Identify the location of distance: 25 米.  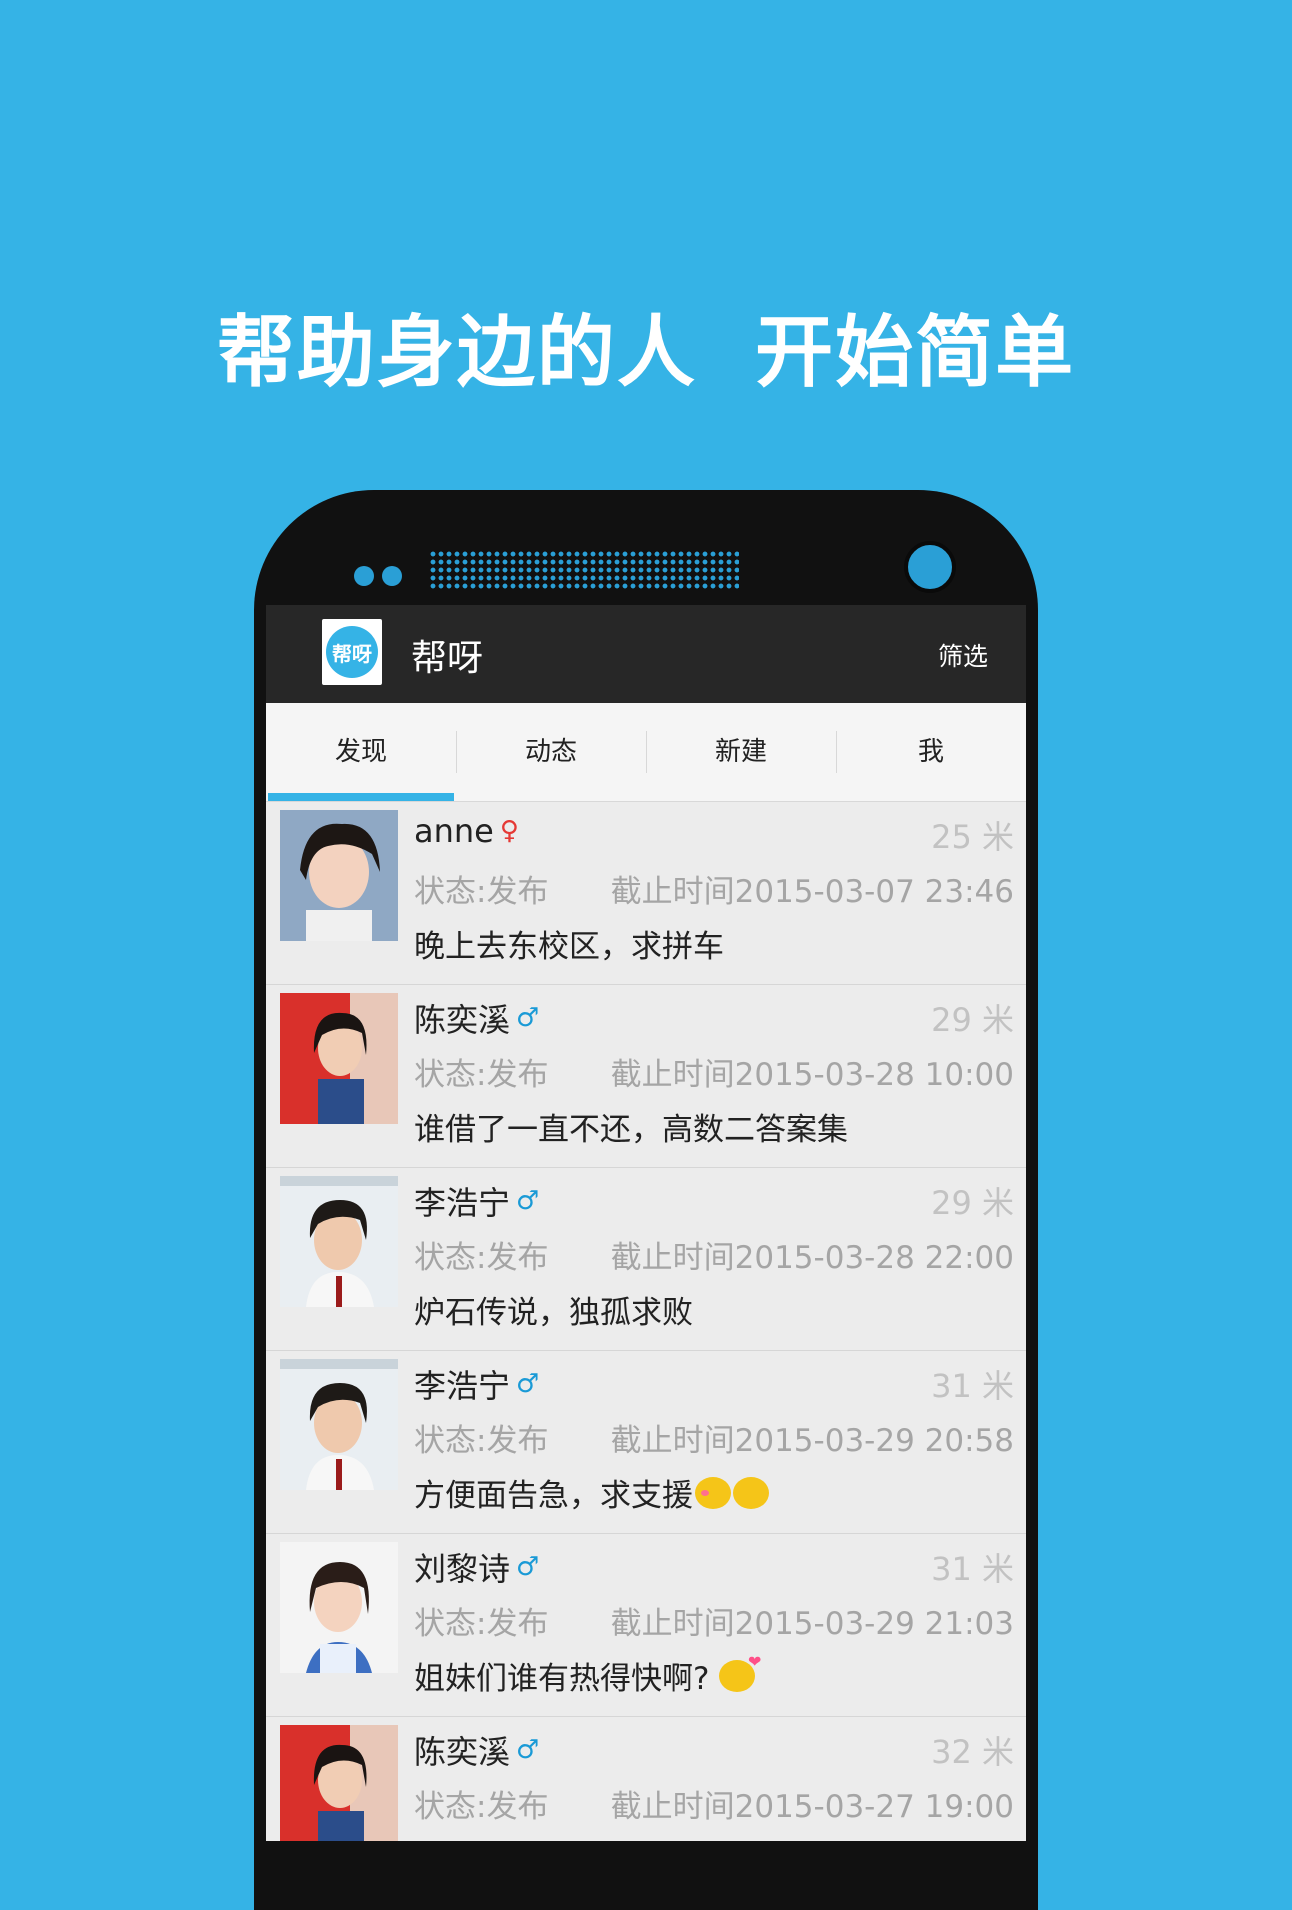
(972, 837).